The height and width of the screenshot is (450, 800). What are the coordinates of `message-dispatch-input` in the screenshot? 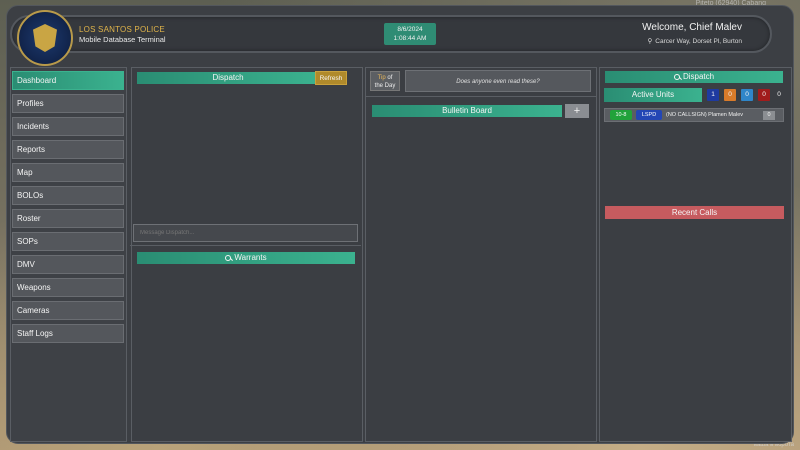 It's located at (245, 233).